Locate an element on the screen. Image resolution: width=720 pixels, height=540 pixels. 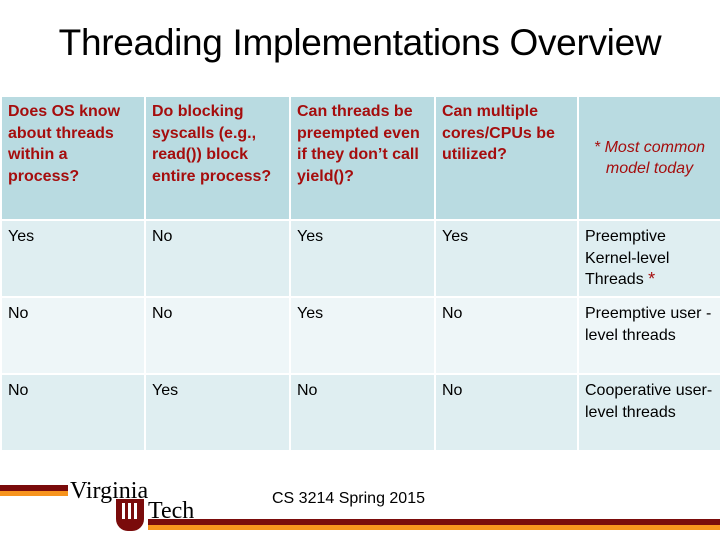
vt-shield-icon is located at coordinates (130, 515).